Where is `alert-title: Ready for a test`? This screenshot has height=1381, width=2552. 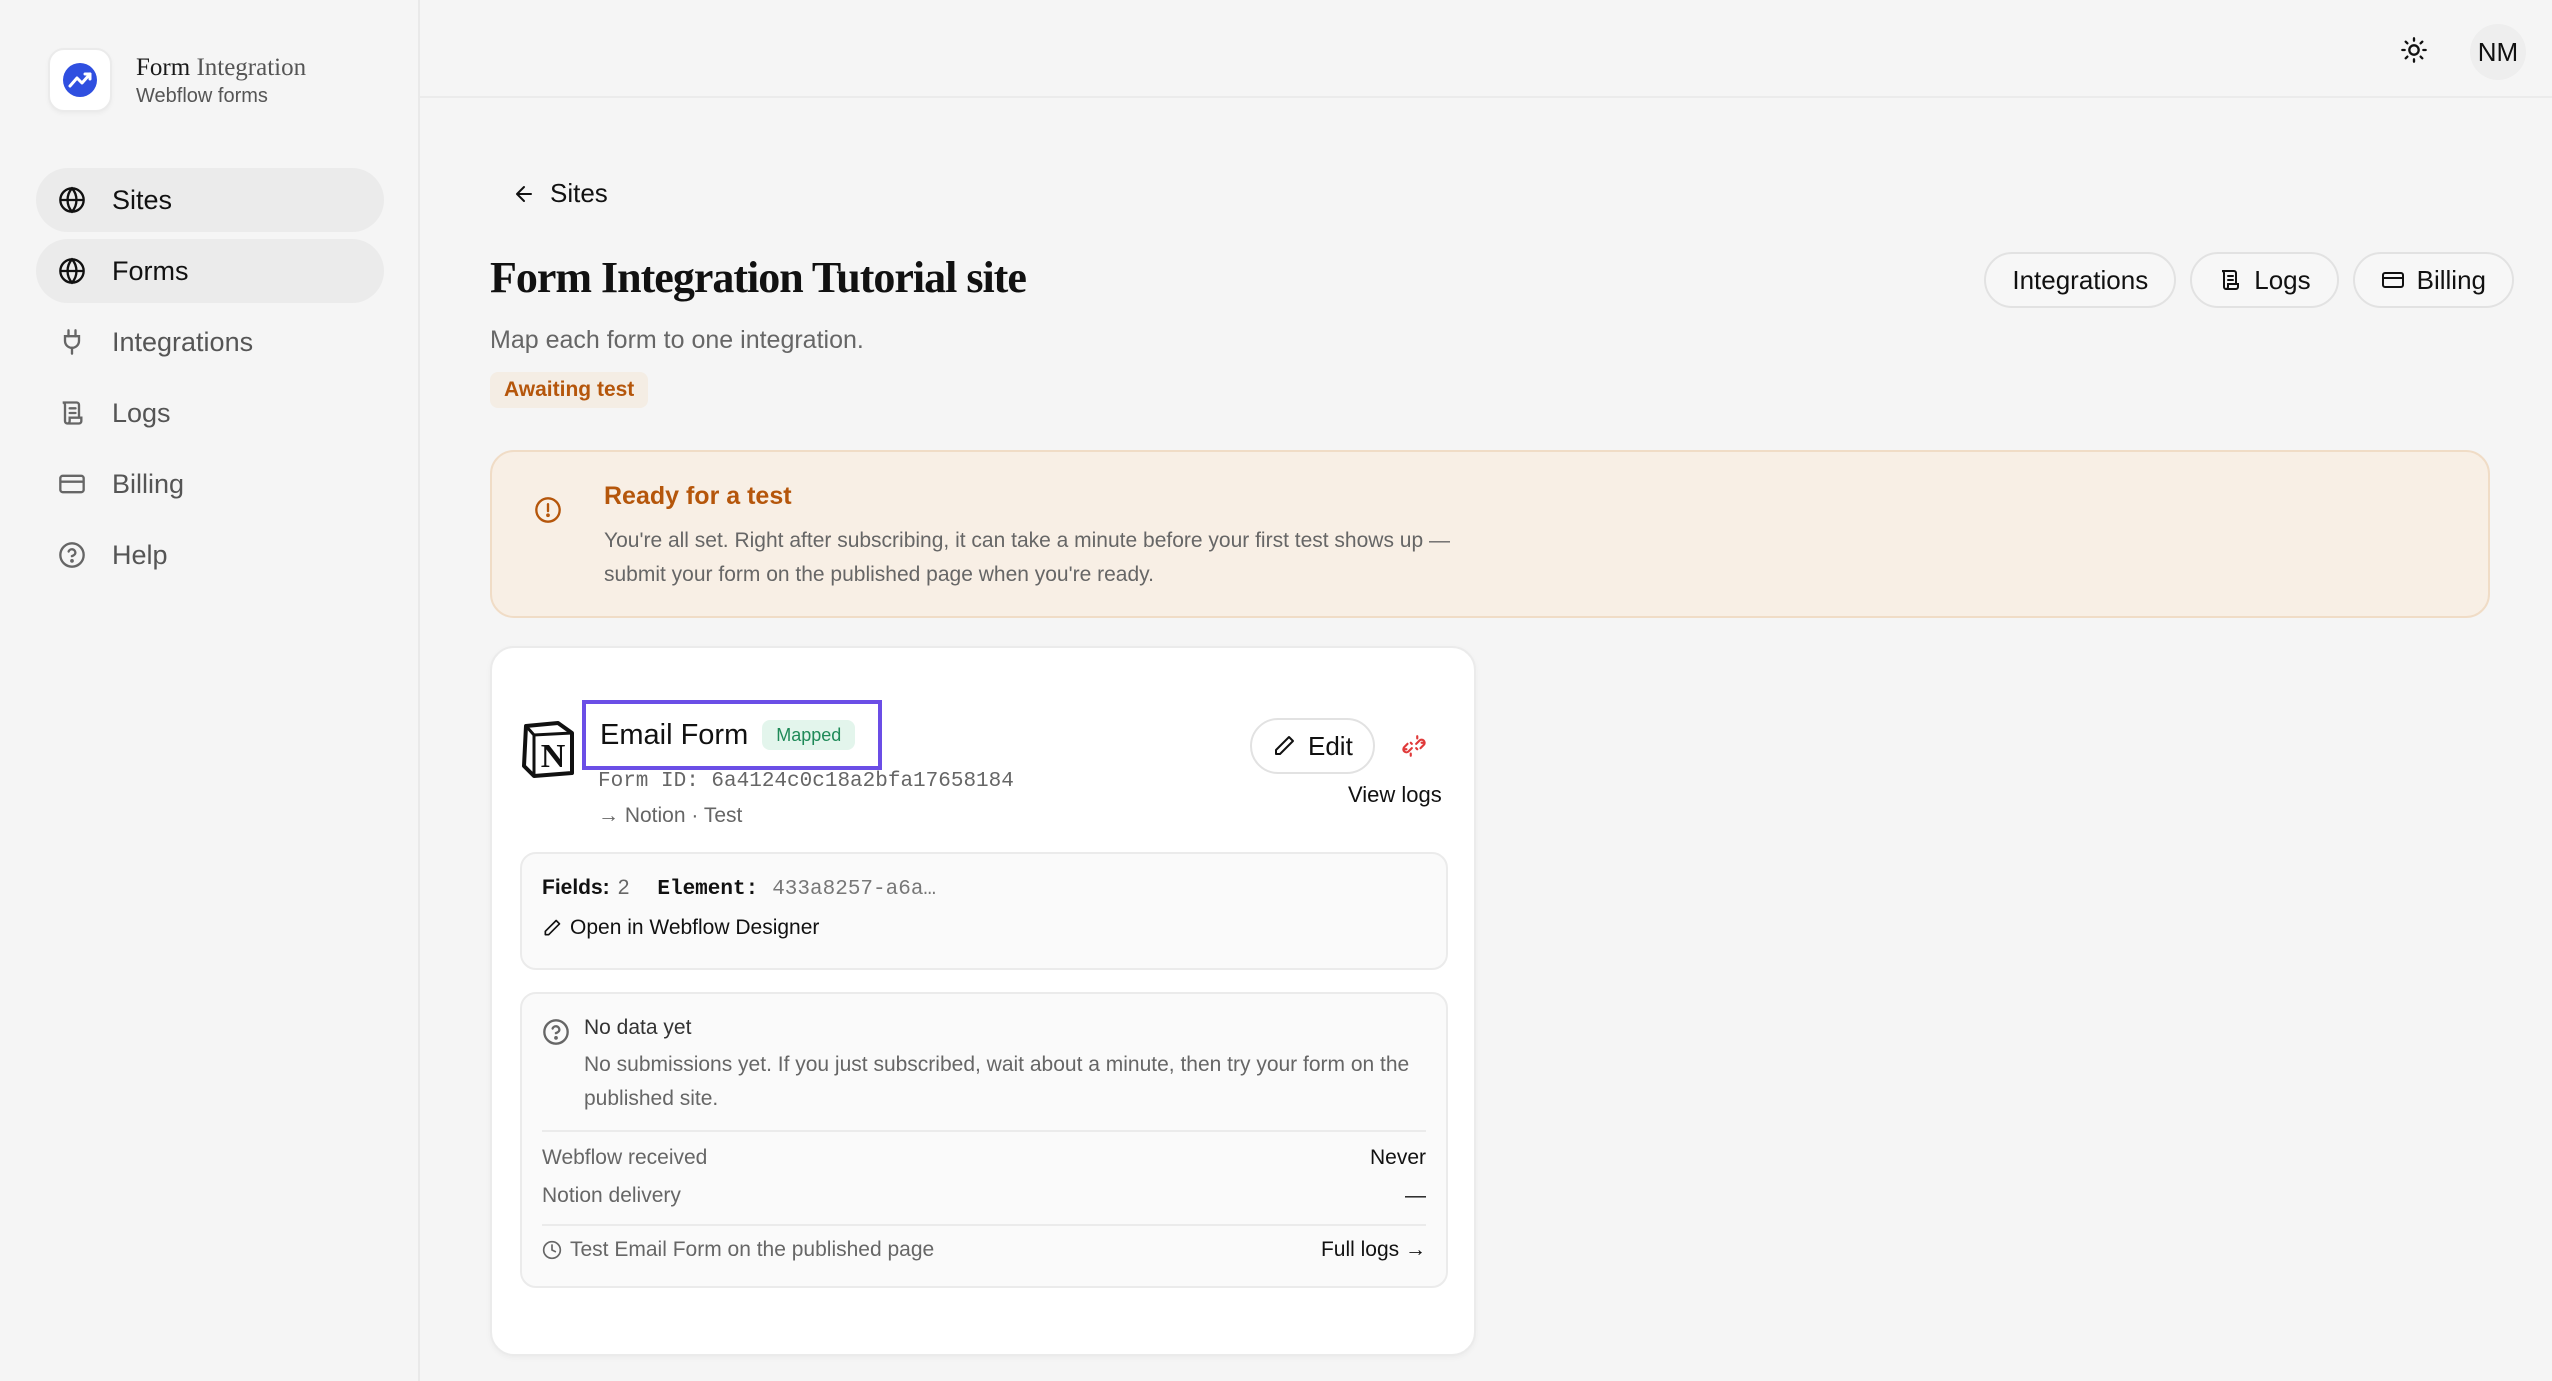
alert-title: Ready for a test is located at coordinates (698, 496).